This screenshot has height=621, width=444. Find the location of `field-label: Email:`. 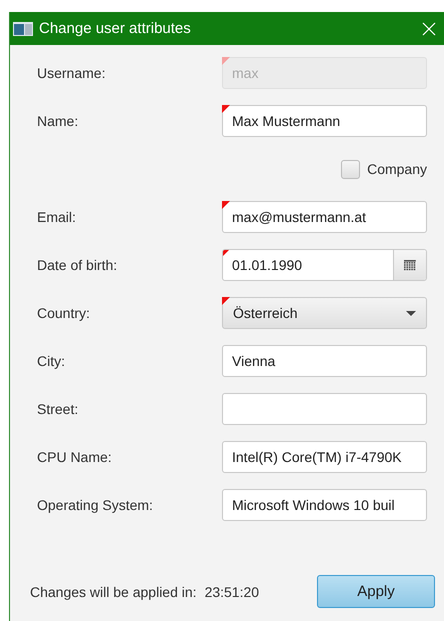

field-label: Email: is located at coordinates (56, 217).